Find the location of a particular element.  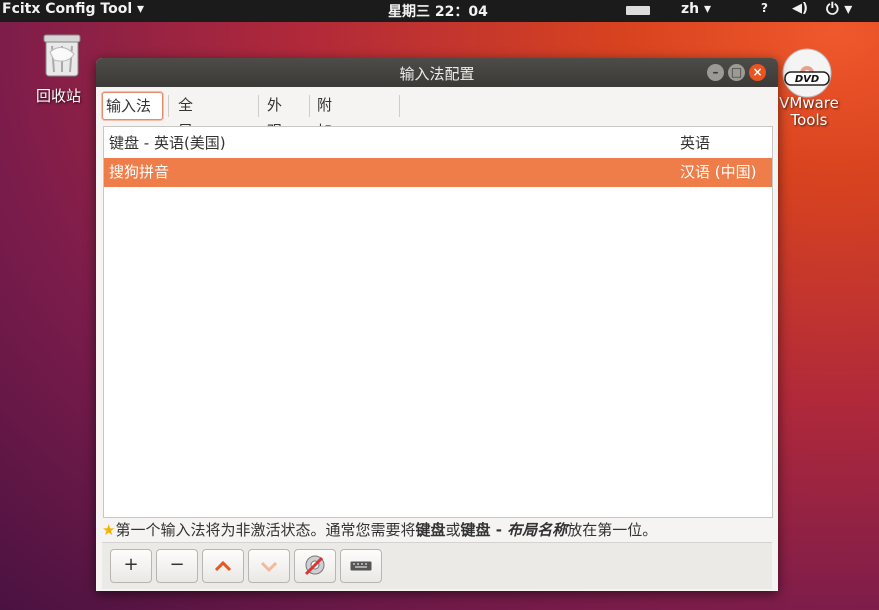

move-down-button is located at coordinates (269, 566).